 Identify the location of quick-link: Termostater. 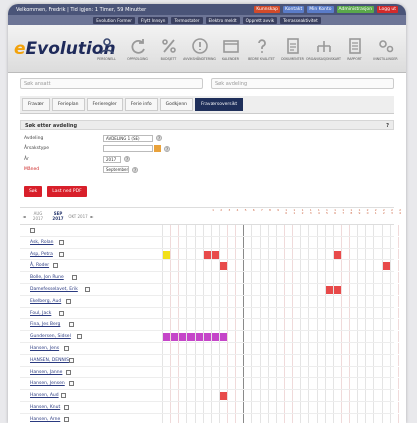
(187, 20).